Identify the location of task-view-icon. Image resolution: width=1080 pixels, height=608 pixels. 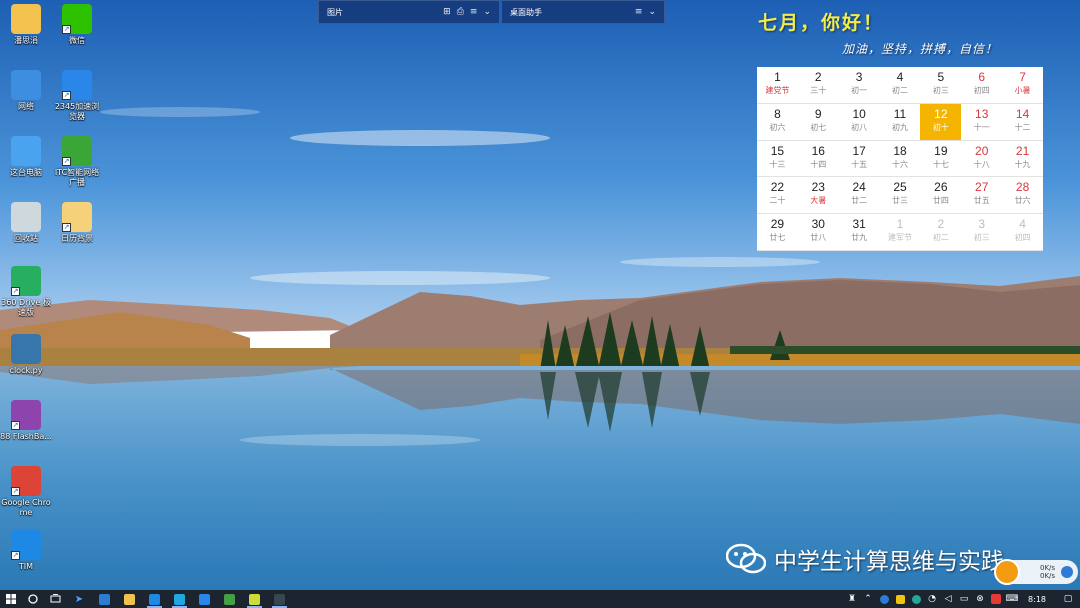
(55, 599).